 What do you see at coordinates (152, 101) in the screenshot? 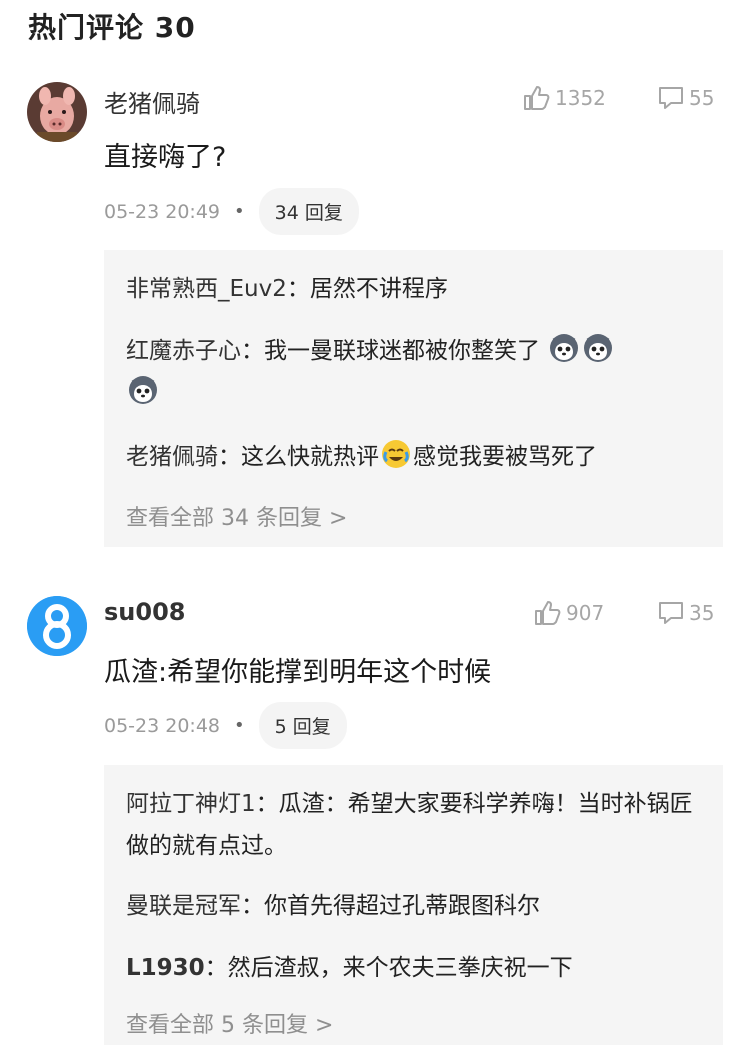
I see `username: 老猪佩骑` at bounding box center [152, 101].